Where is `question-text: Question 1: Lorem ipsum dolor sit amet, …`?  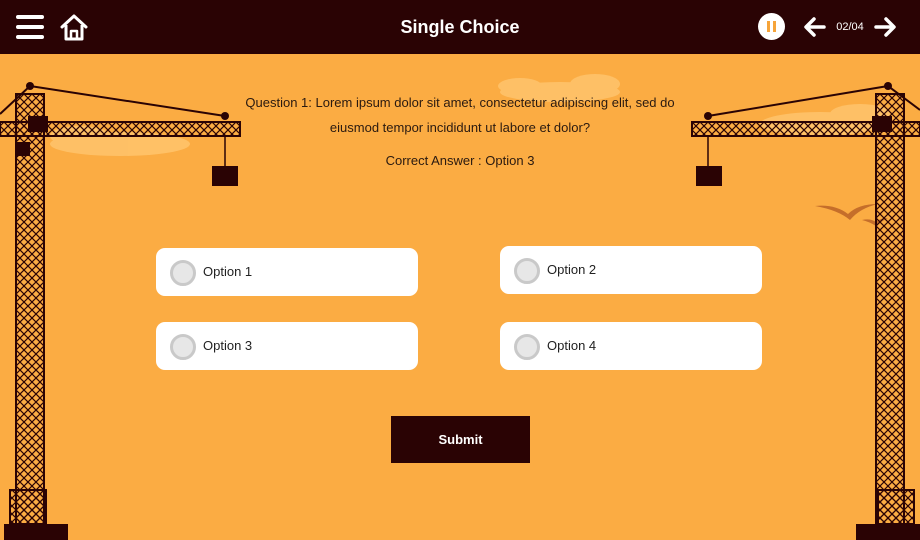
question-text: Question 1: Lorem ipsum dolor sit amet, … is located at coordinates (460, 115).